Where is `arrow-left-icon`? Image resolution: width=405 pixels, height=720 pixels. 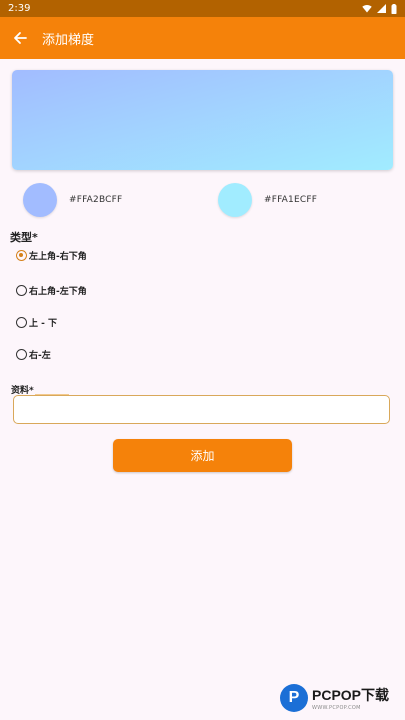
arrow-left-icon is located at coordinates (20, 38).